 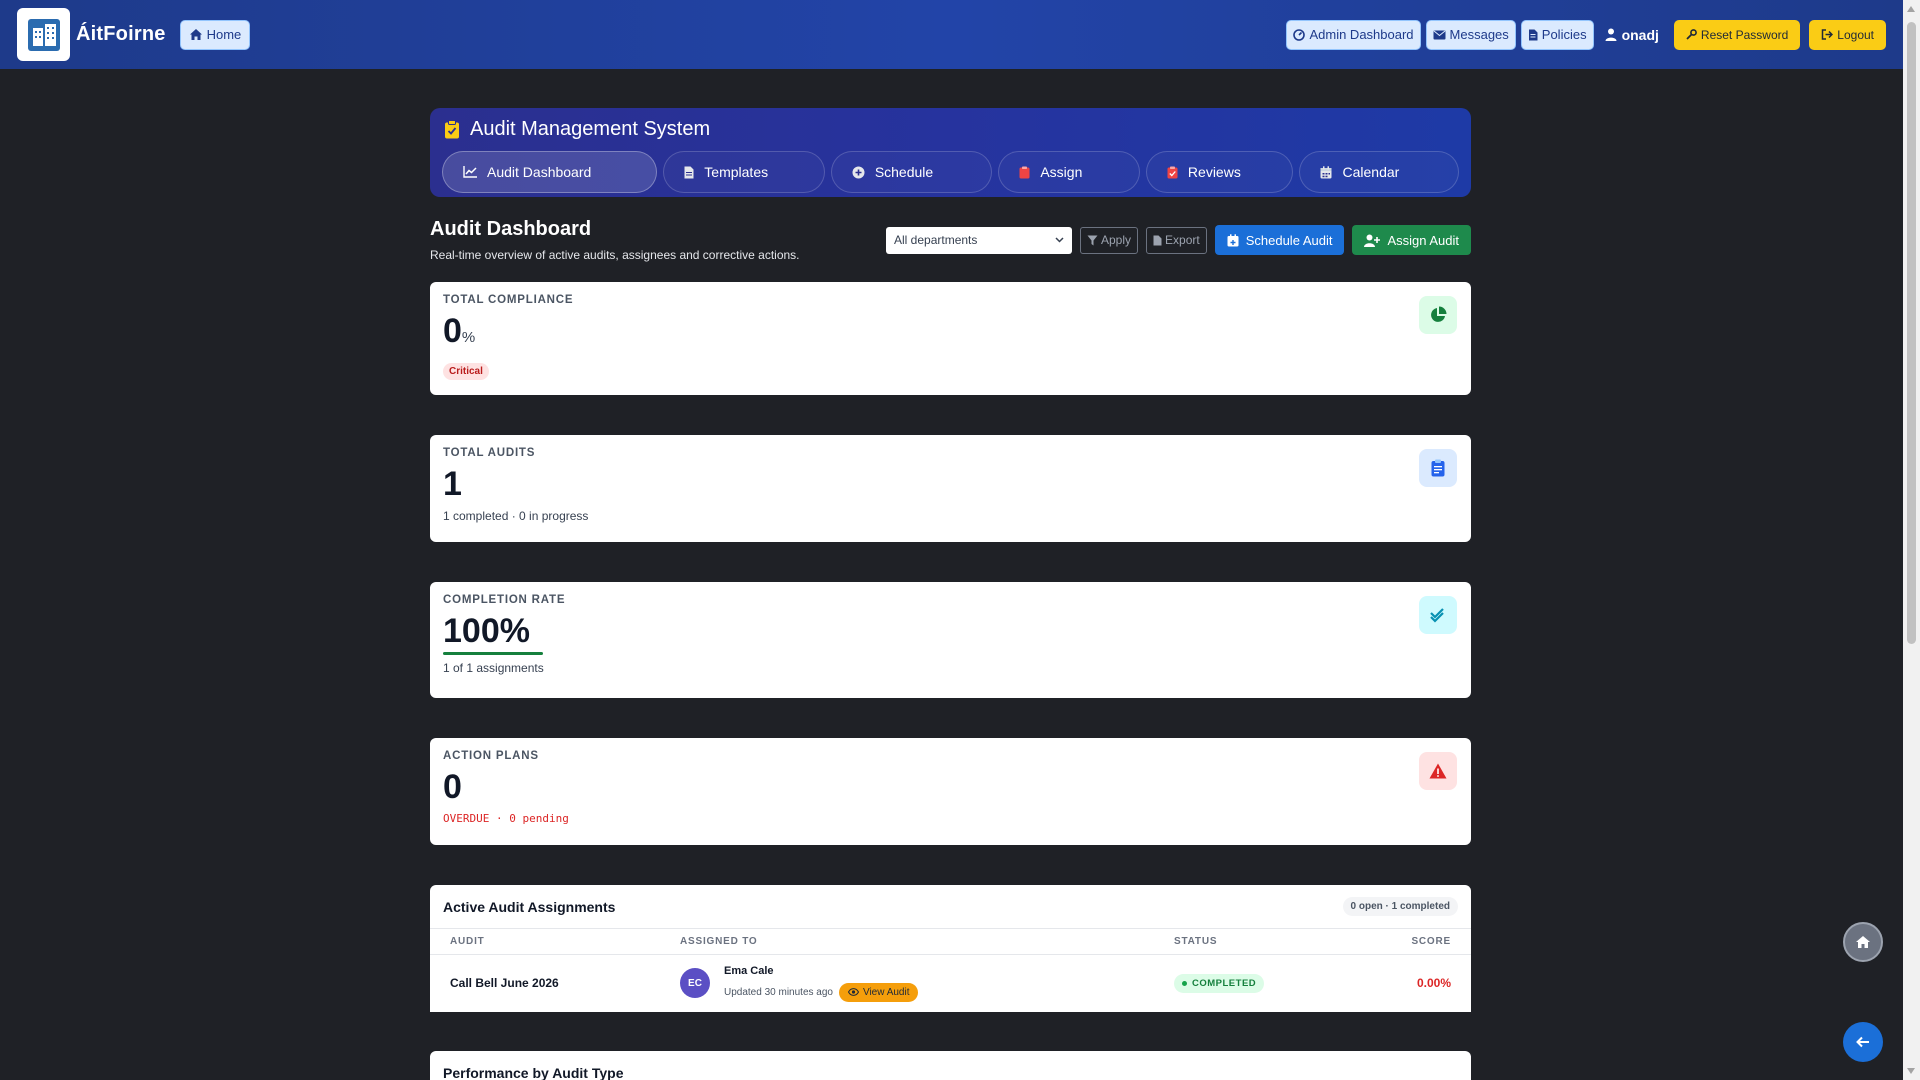 What do you see at coordinates (1438, 615) in the screenshot?
I see `double-check-icon` at bounding box center [1438, 615].